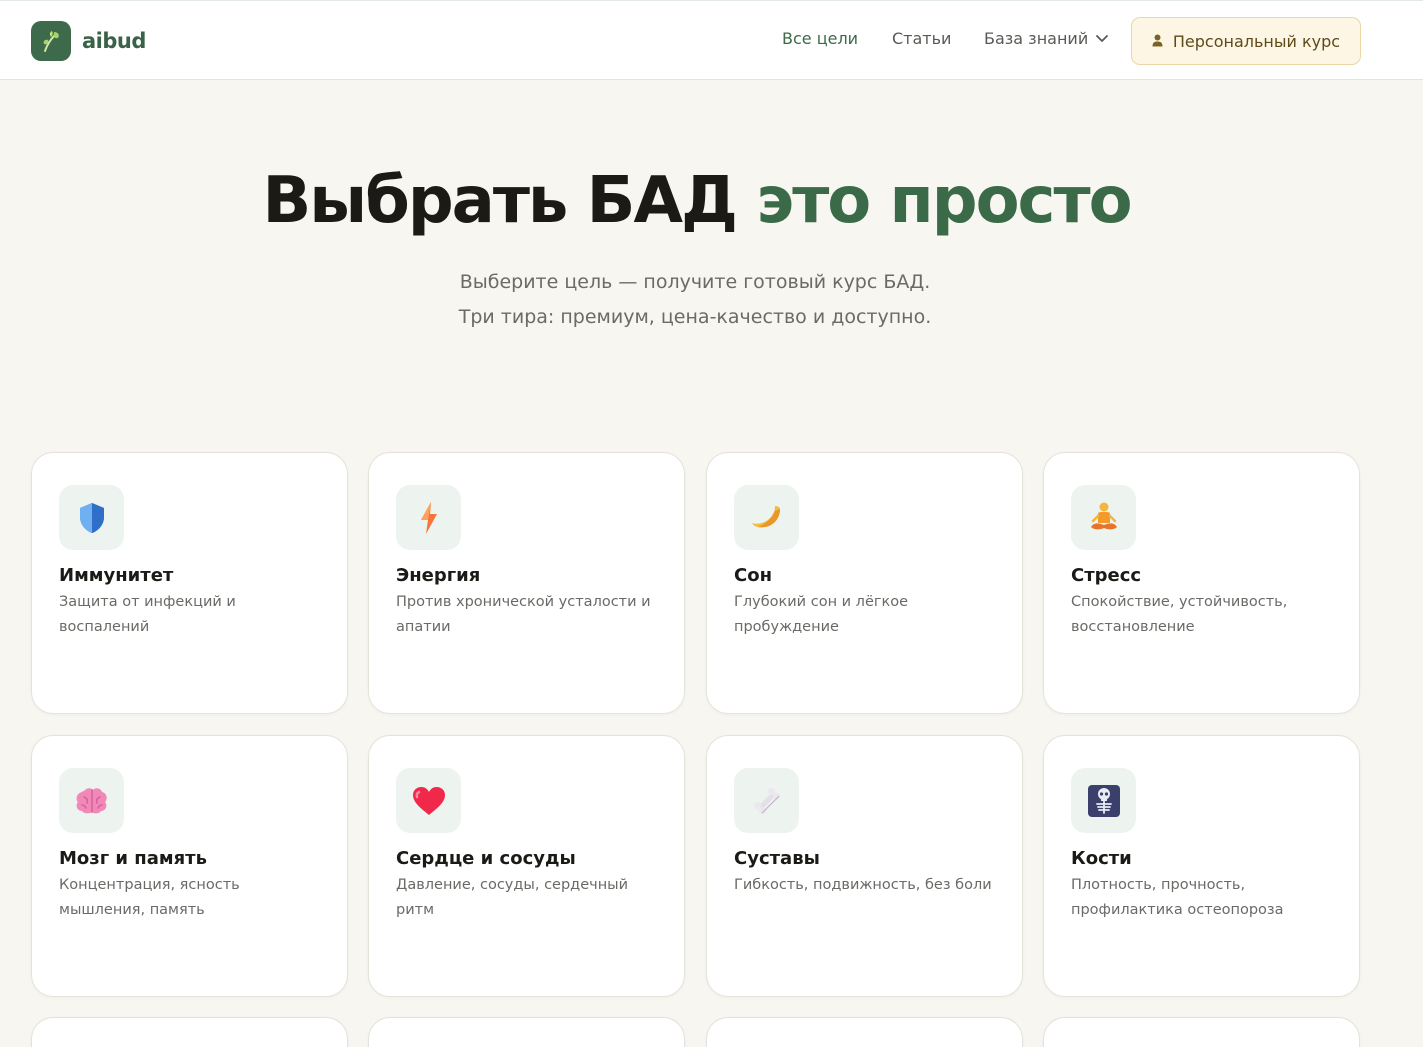  Describe the element at coordinates (753, 575) in the screenshot. I see `goal-title: Сон` at that location.